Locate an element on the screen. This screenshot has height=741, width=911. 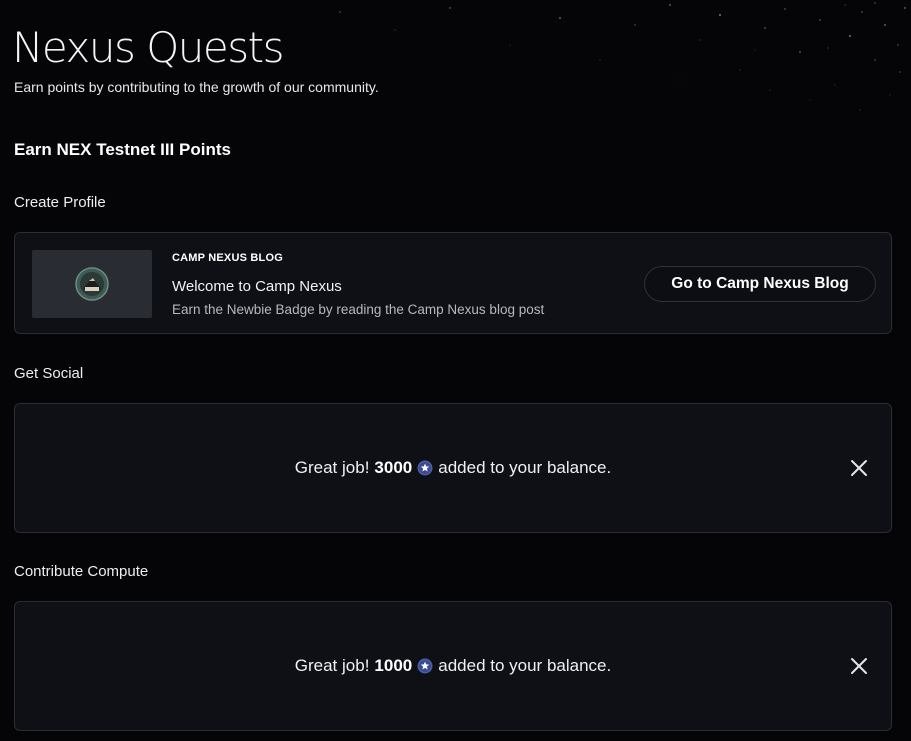
group-label-get-social: Get Social is located at coordinates (49, 373).